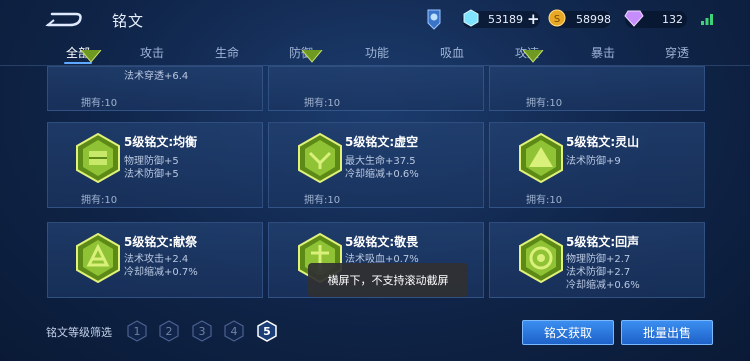  What do you see at coordinates (603, 142) in the screenshot?
I see `rune-name: 5级铭文:灵山` at bounding box center [603, 142].